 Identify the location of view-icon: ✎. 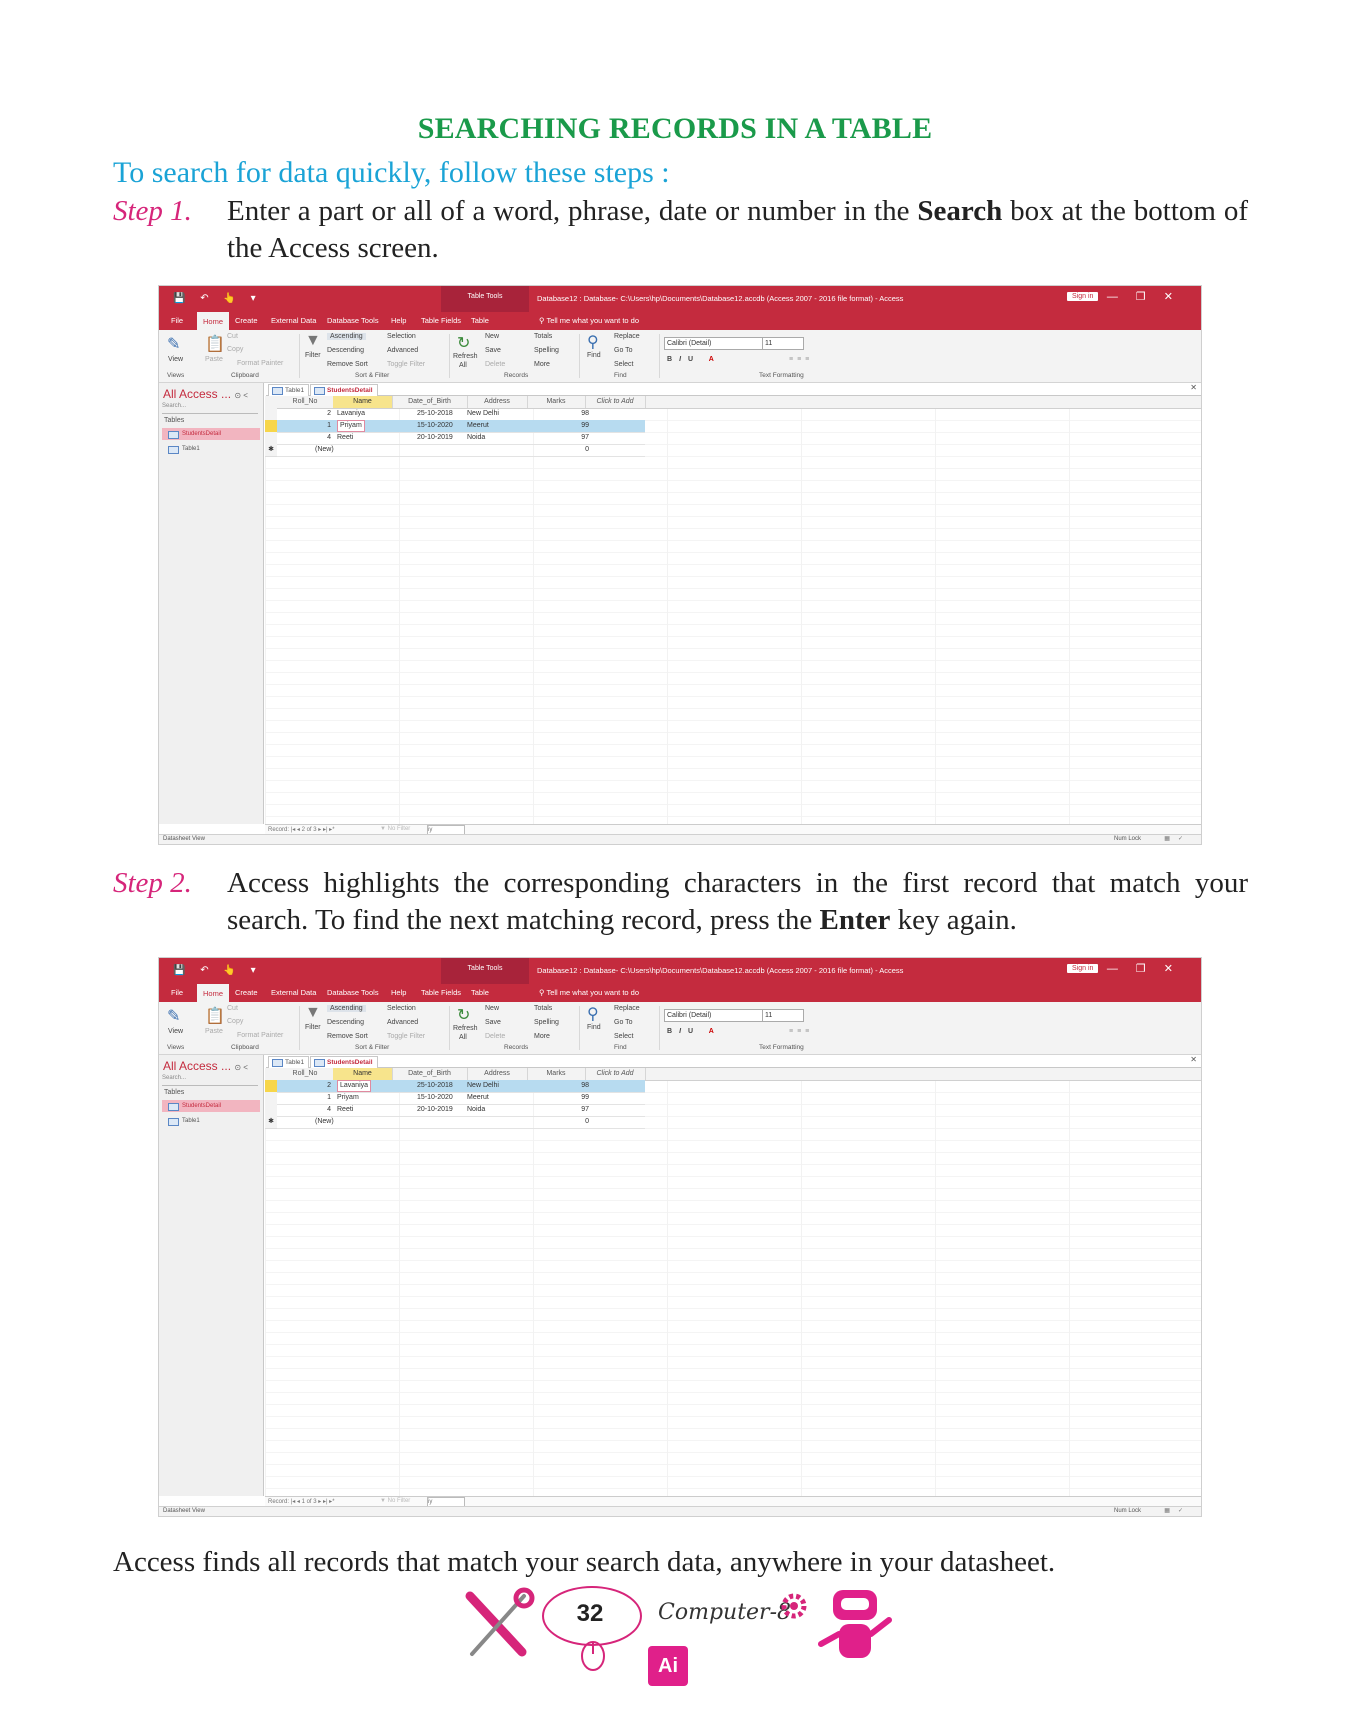
(173, 1016).